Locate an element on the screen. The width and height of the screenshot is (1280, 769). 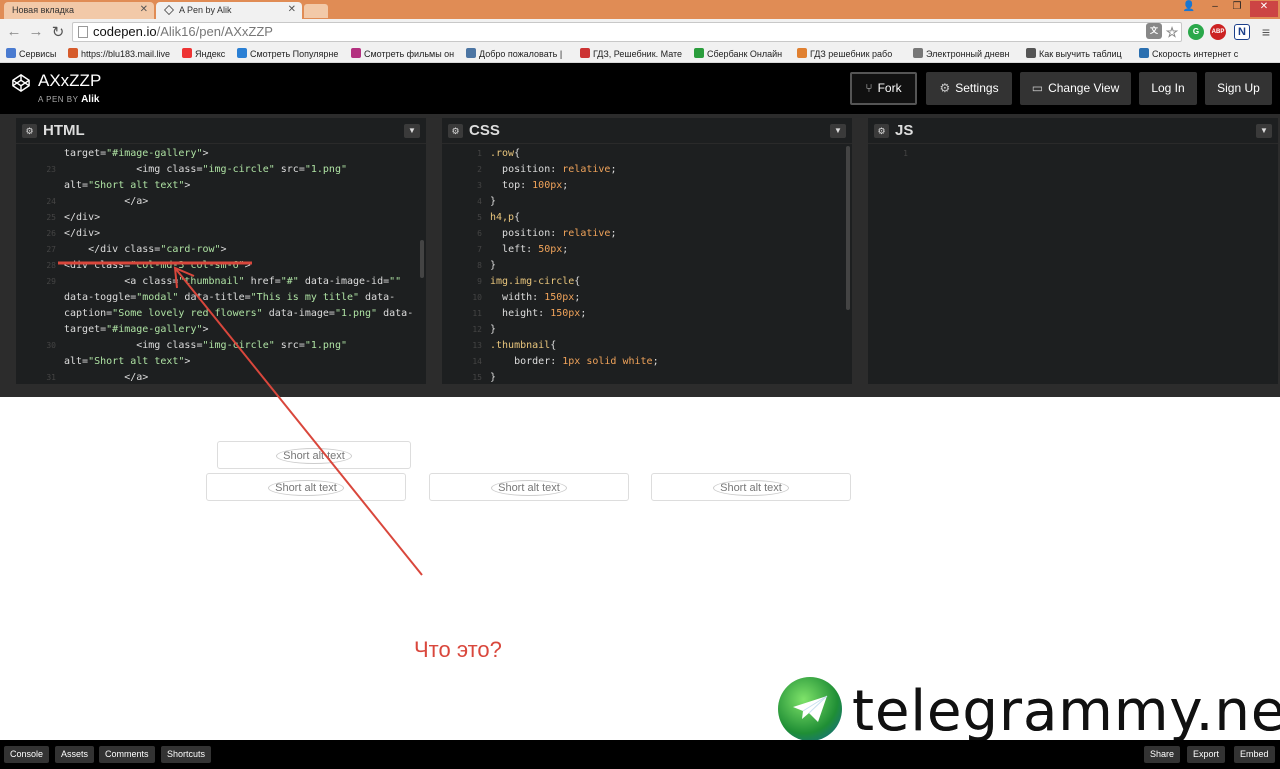
bookmark-item: Смотреть фильмы он is located at coordinates (402, 53).